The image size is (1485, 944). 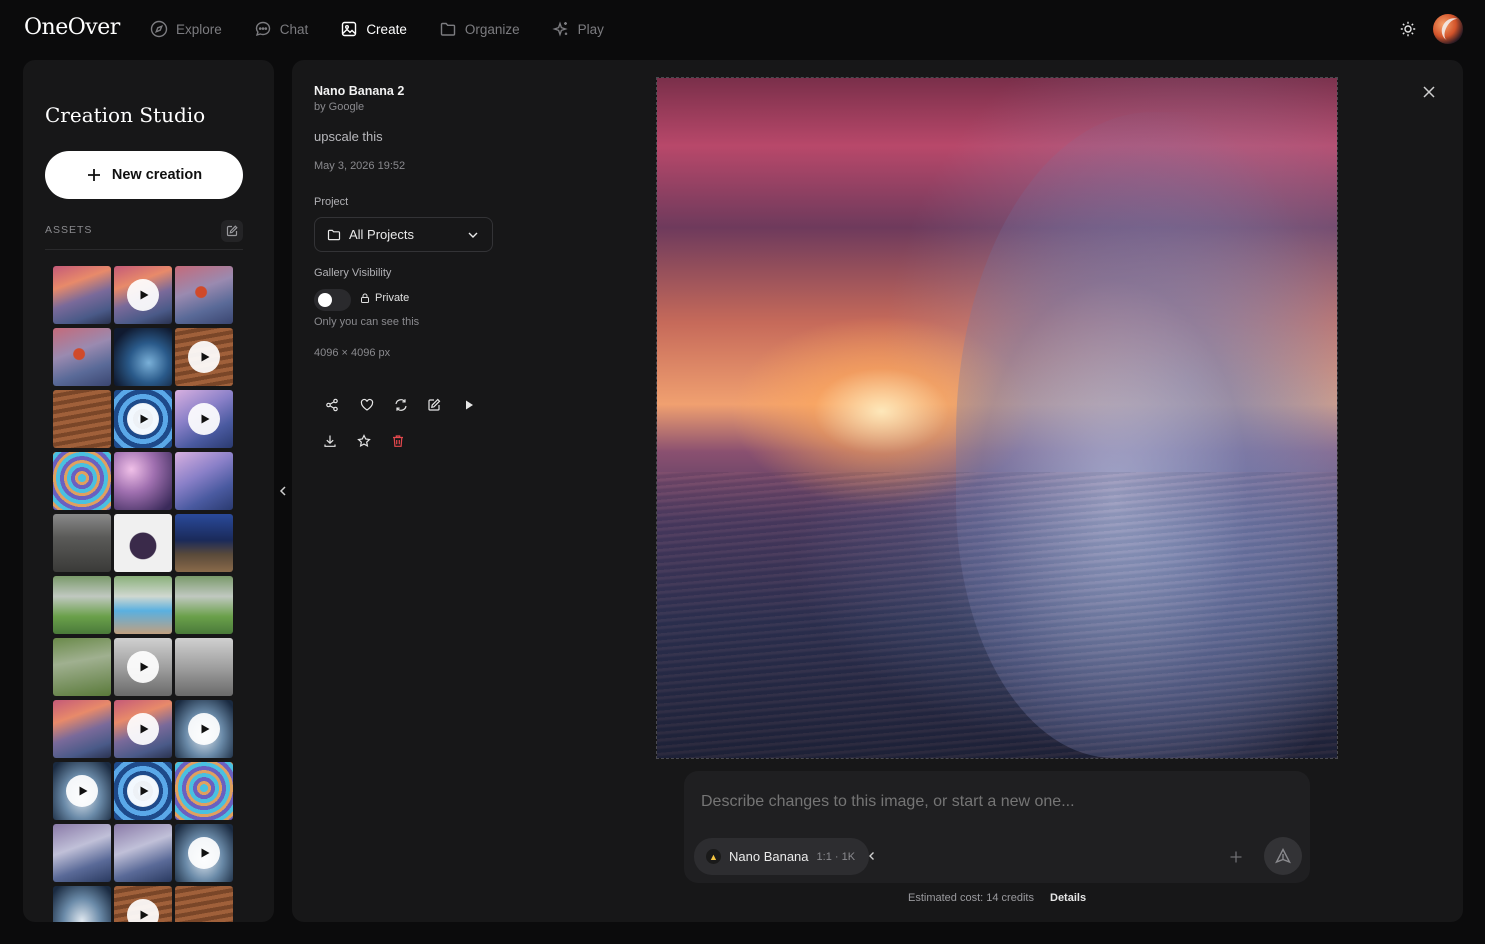 What do you see at coordinates (368, 406) in the screenshot?
I see `heart-icon` at bounding box center [368, 406].